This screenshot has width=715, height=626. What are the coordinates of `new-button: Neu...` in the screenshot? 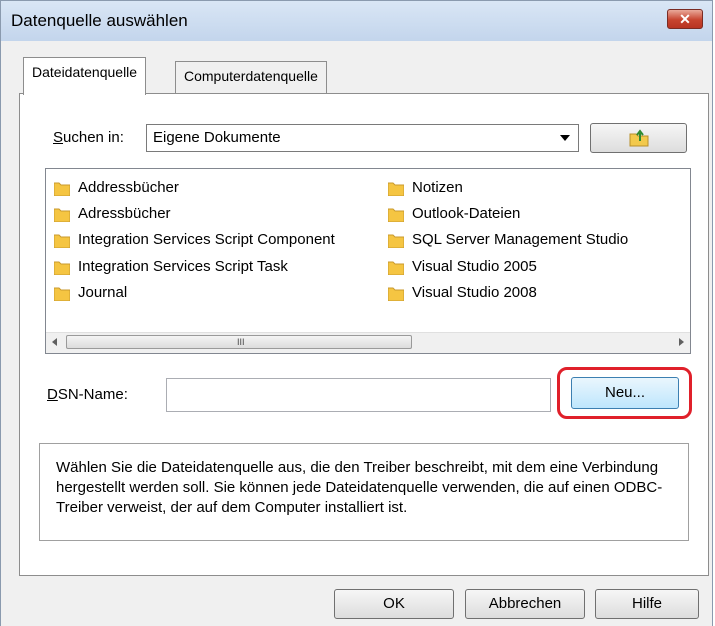 It's located at (625, 393).